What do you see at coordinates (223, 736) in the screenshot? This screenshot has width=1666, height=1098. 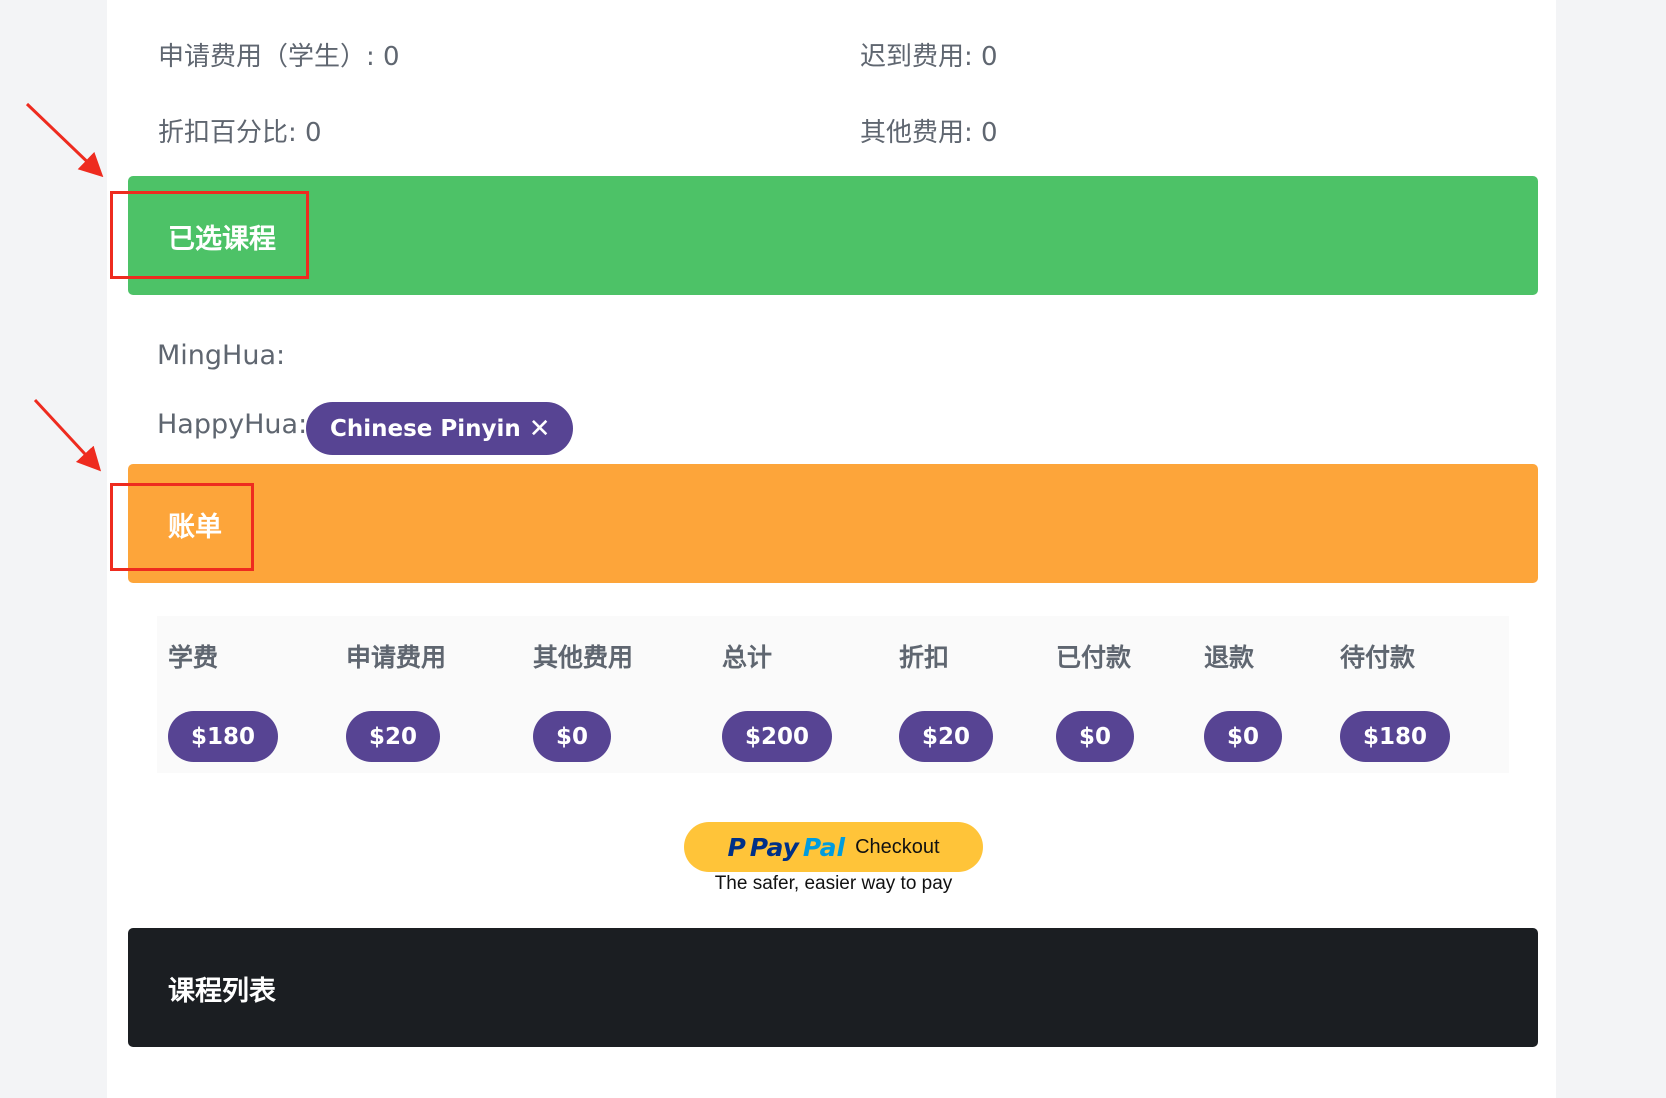 I see `bill-amount-tuition: $180` at bounding box center [223, 736].